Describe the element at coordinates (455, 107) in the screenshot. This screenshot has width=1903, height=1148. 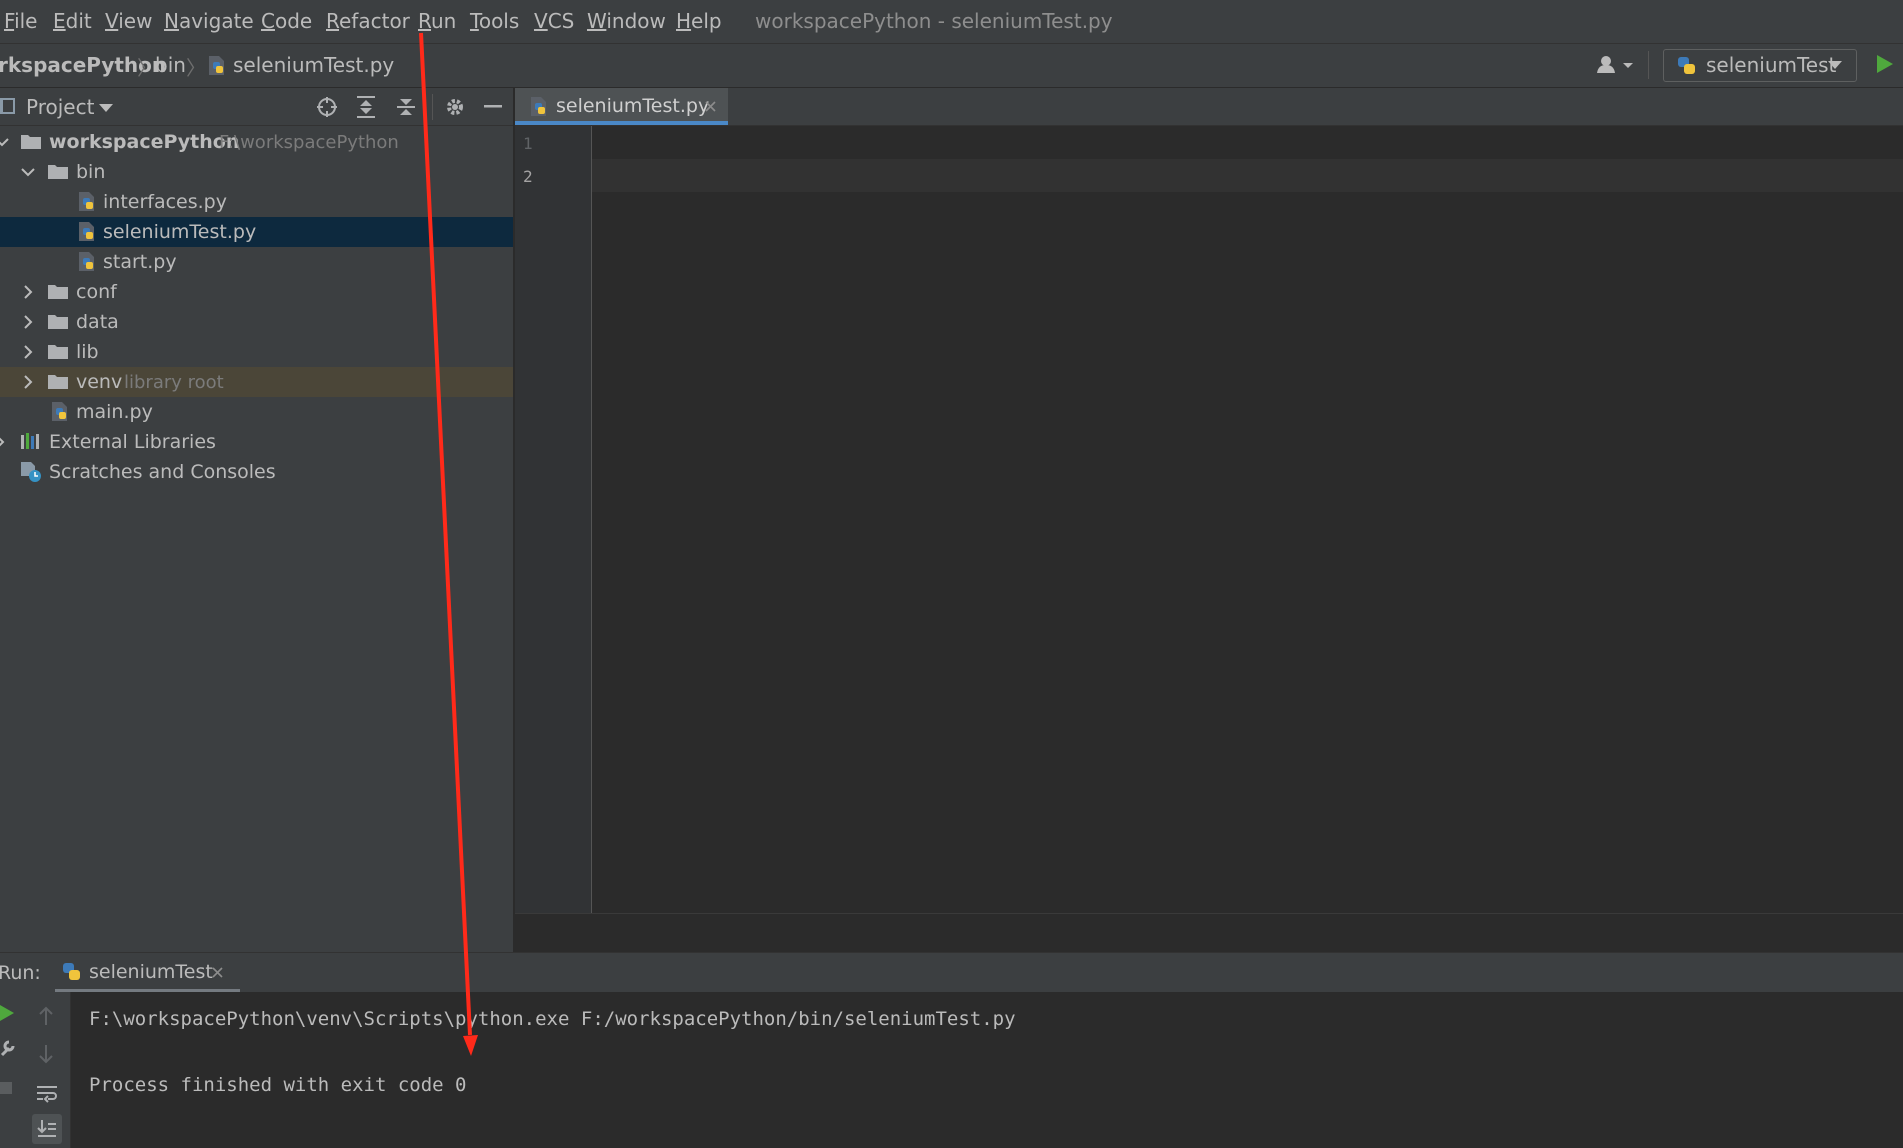
I see `gear-icon` at that location.